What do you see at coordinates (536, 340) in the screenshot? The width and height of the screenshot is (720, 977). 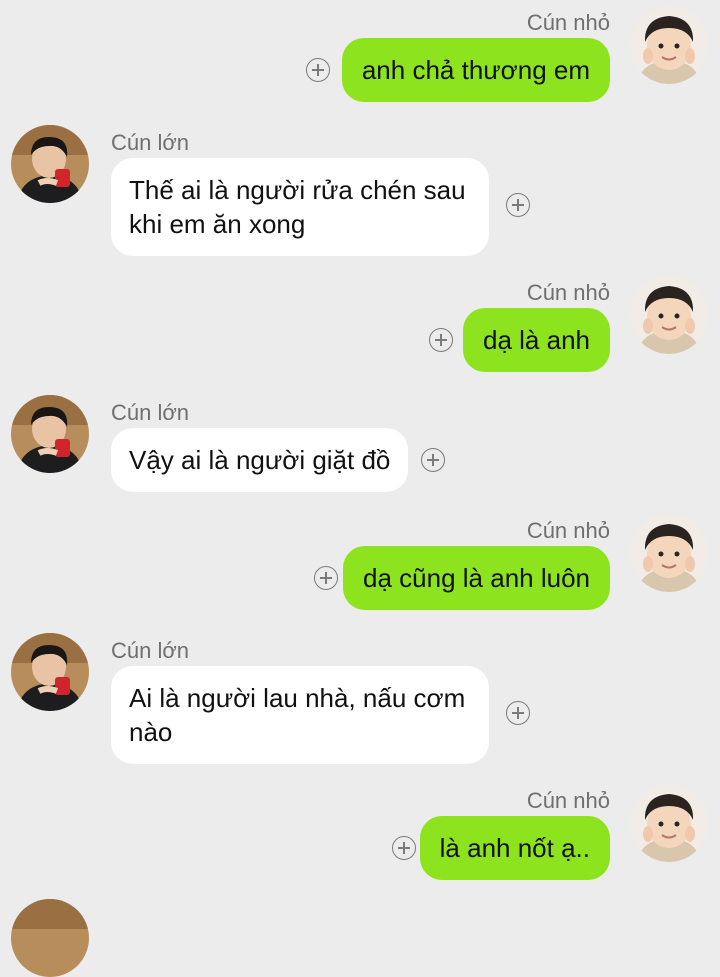 I see `message-bubble-outgoing: dạ là anh` at bounding box center [536, 340].